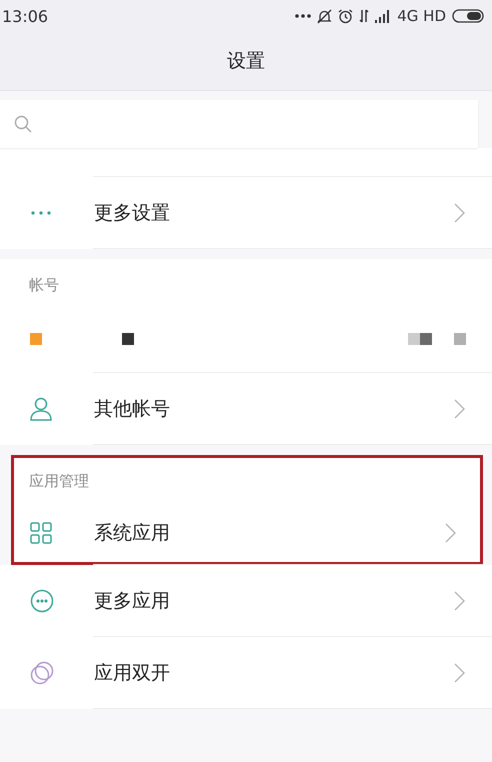 The height and width of the screenshot is (762, 492). I want to click on section-header: 应用管理, so click(59, 482).